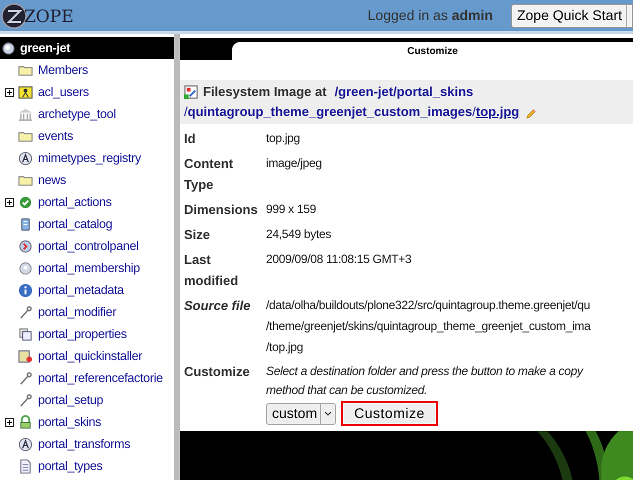 The image size is (633, 480). Describe the element at coordinates (87, 92) in the screenshot. I see `tree-item: acl_users` at that location.